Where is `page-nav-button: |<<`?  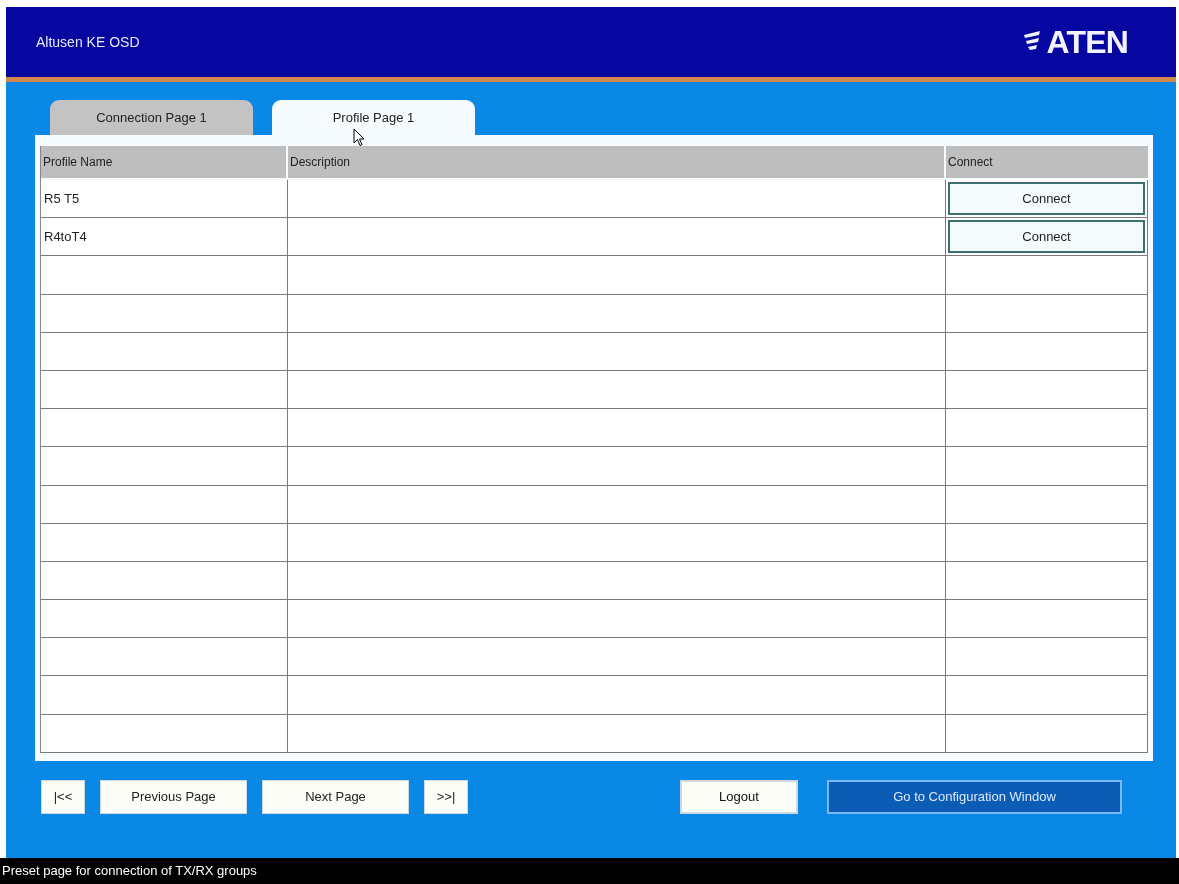
page-nav-button: |<< is located at coordinates (63, 797).